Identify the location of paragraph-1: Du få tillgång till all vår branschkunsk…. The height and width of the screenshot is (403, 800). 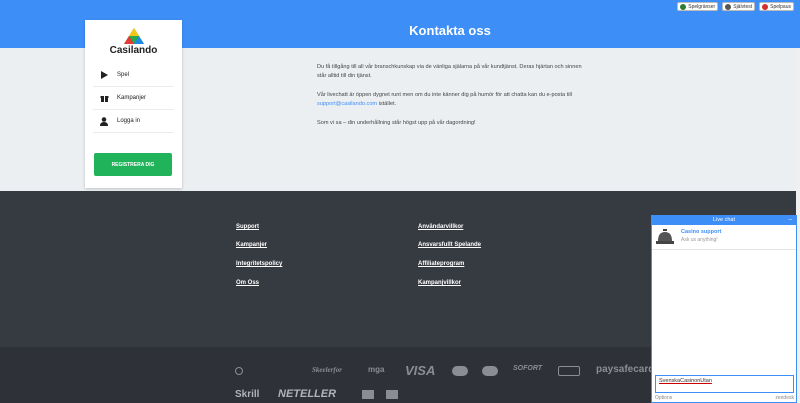
(449, 71).